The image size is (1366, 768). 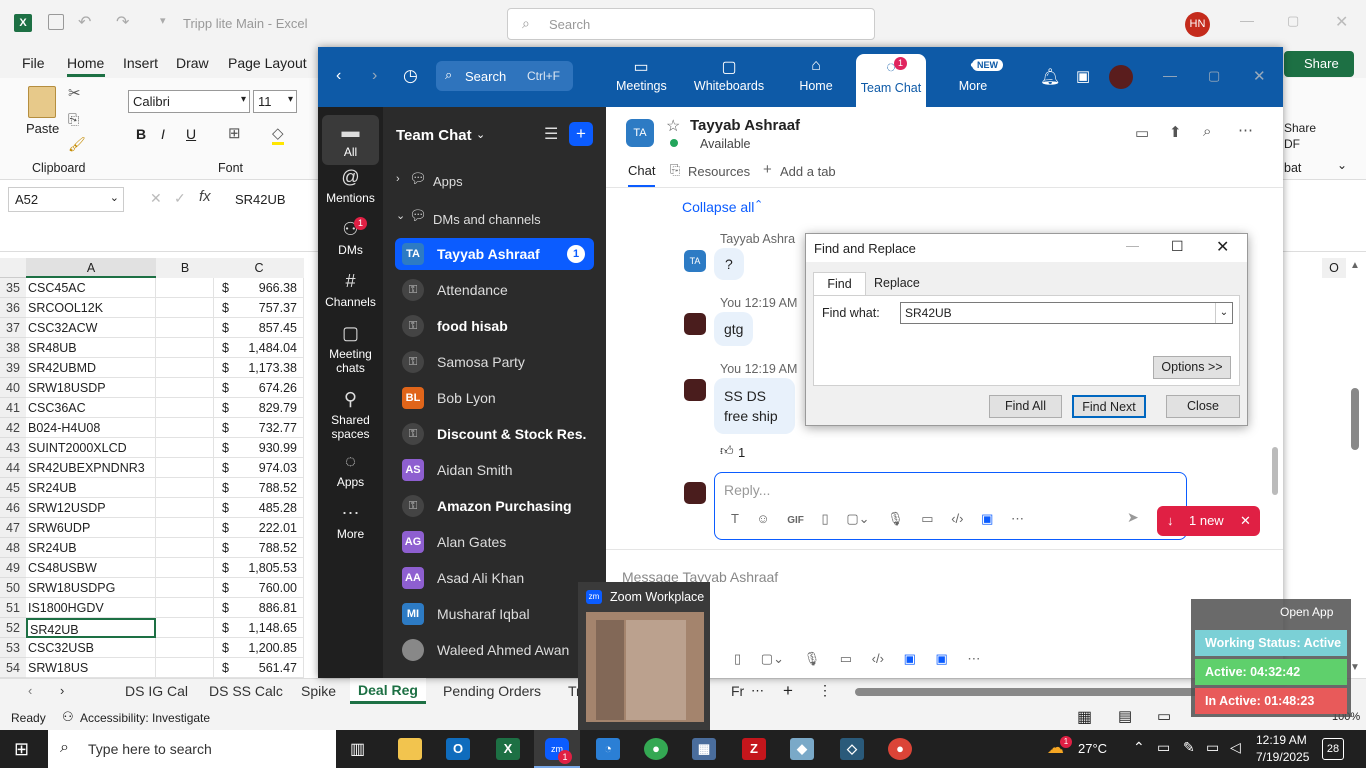 What do you see at coordinates (13, 668) in the screenshot?
I see `row-number: 54` at bounding box center [13, 668].